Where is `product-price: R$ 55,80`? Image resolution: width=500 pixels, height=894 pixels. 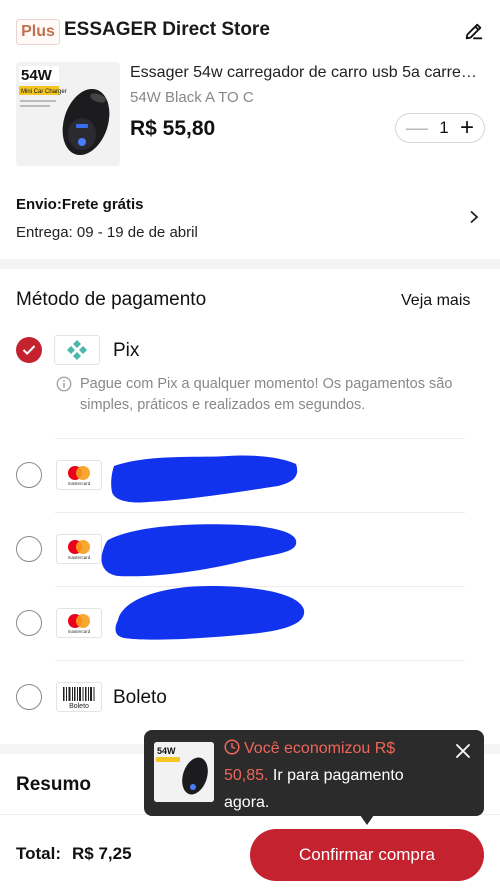 product-price: R$ 55,80 is located at coordinates (173, 128).